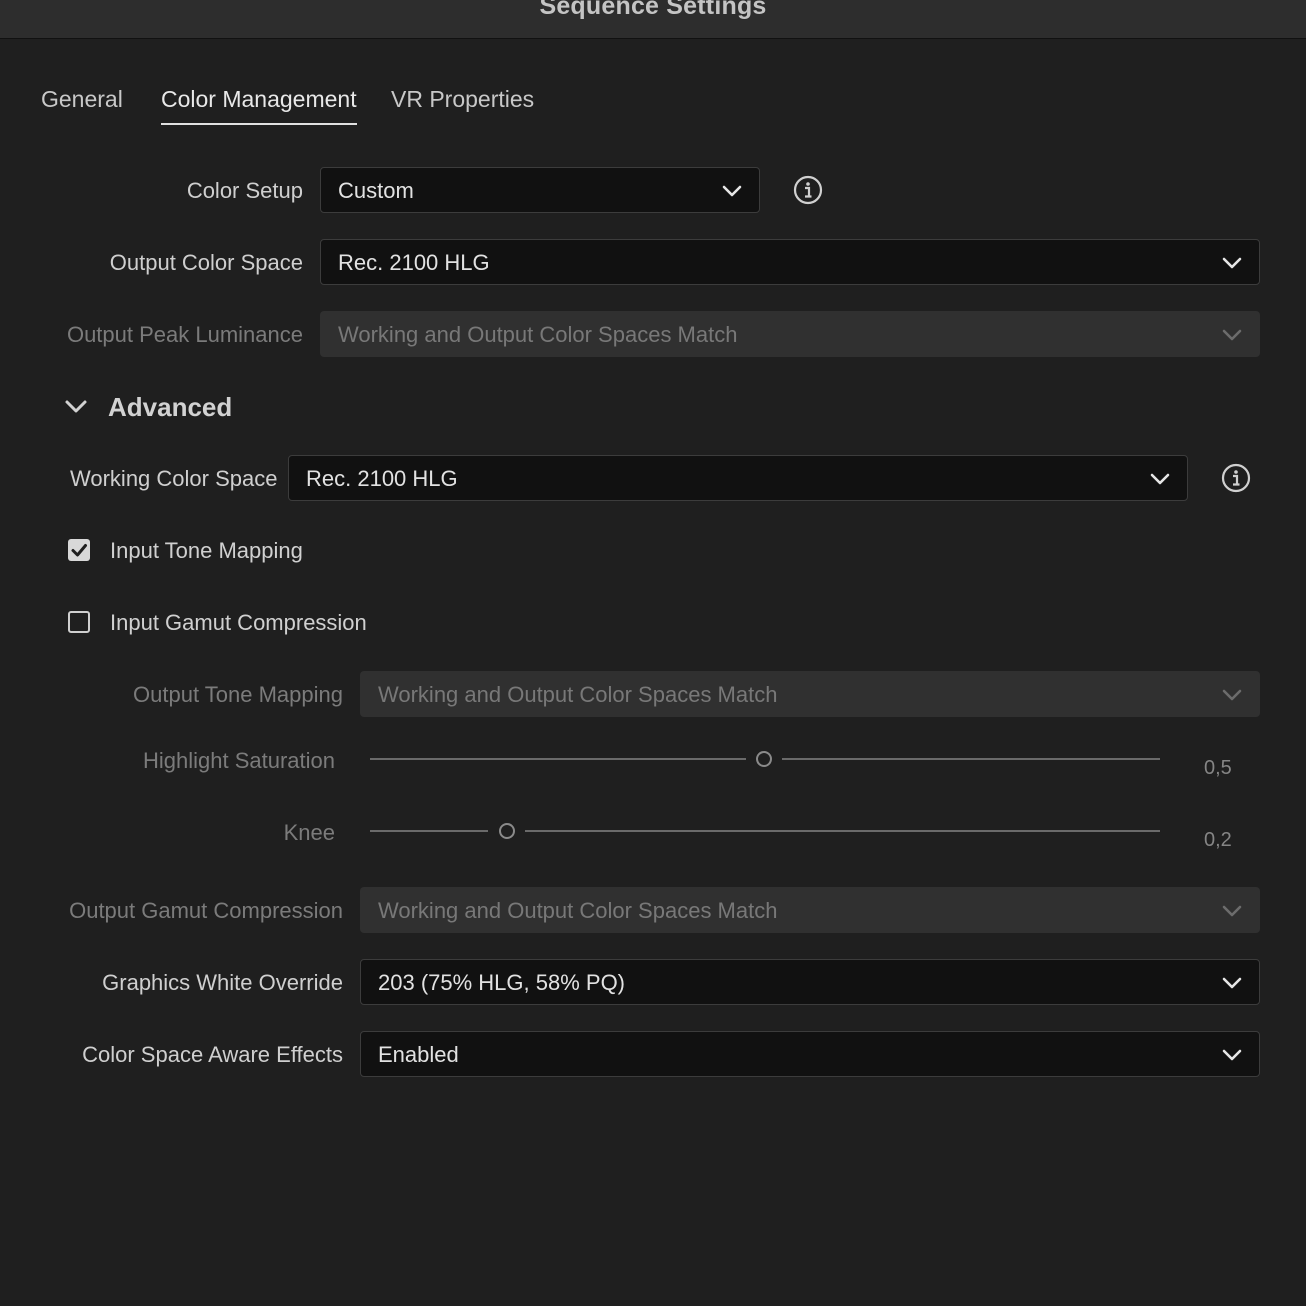 The width and height of the screenshot is (1306, 1306). I want to click on advanced-section-title: Advanced, so click(170, 407).